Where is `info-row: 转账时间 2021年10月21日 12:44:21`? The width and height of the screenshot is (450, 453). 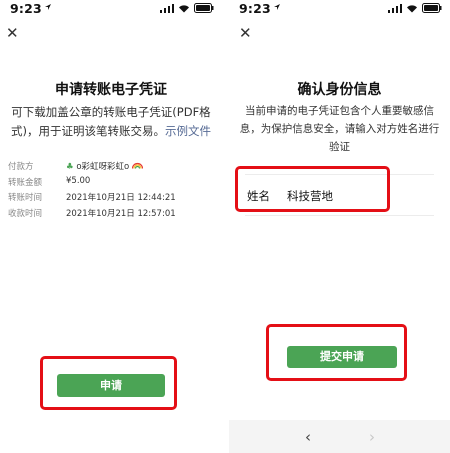 info-row: 转账时间 2021年10月21日 12:44:21 is located at coordinates (111, 199).